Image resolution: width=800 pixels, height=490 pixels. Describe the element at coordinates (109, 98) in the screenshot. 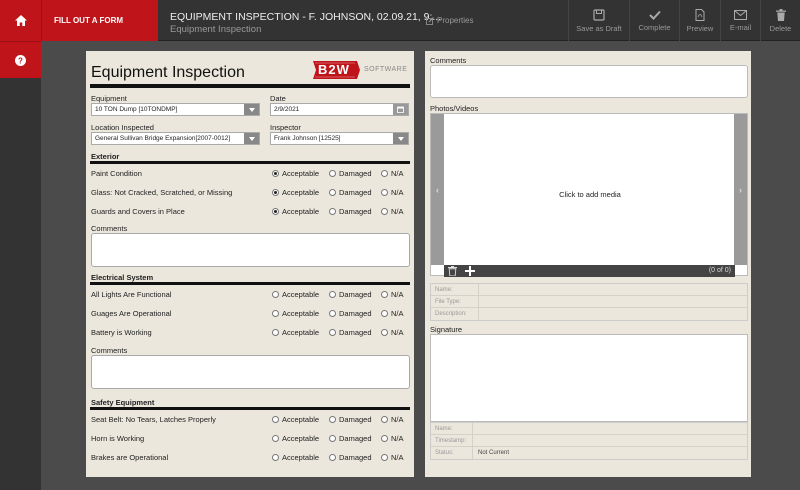

I see `equipment-label: Equipment` at that location.